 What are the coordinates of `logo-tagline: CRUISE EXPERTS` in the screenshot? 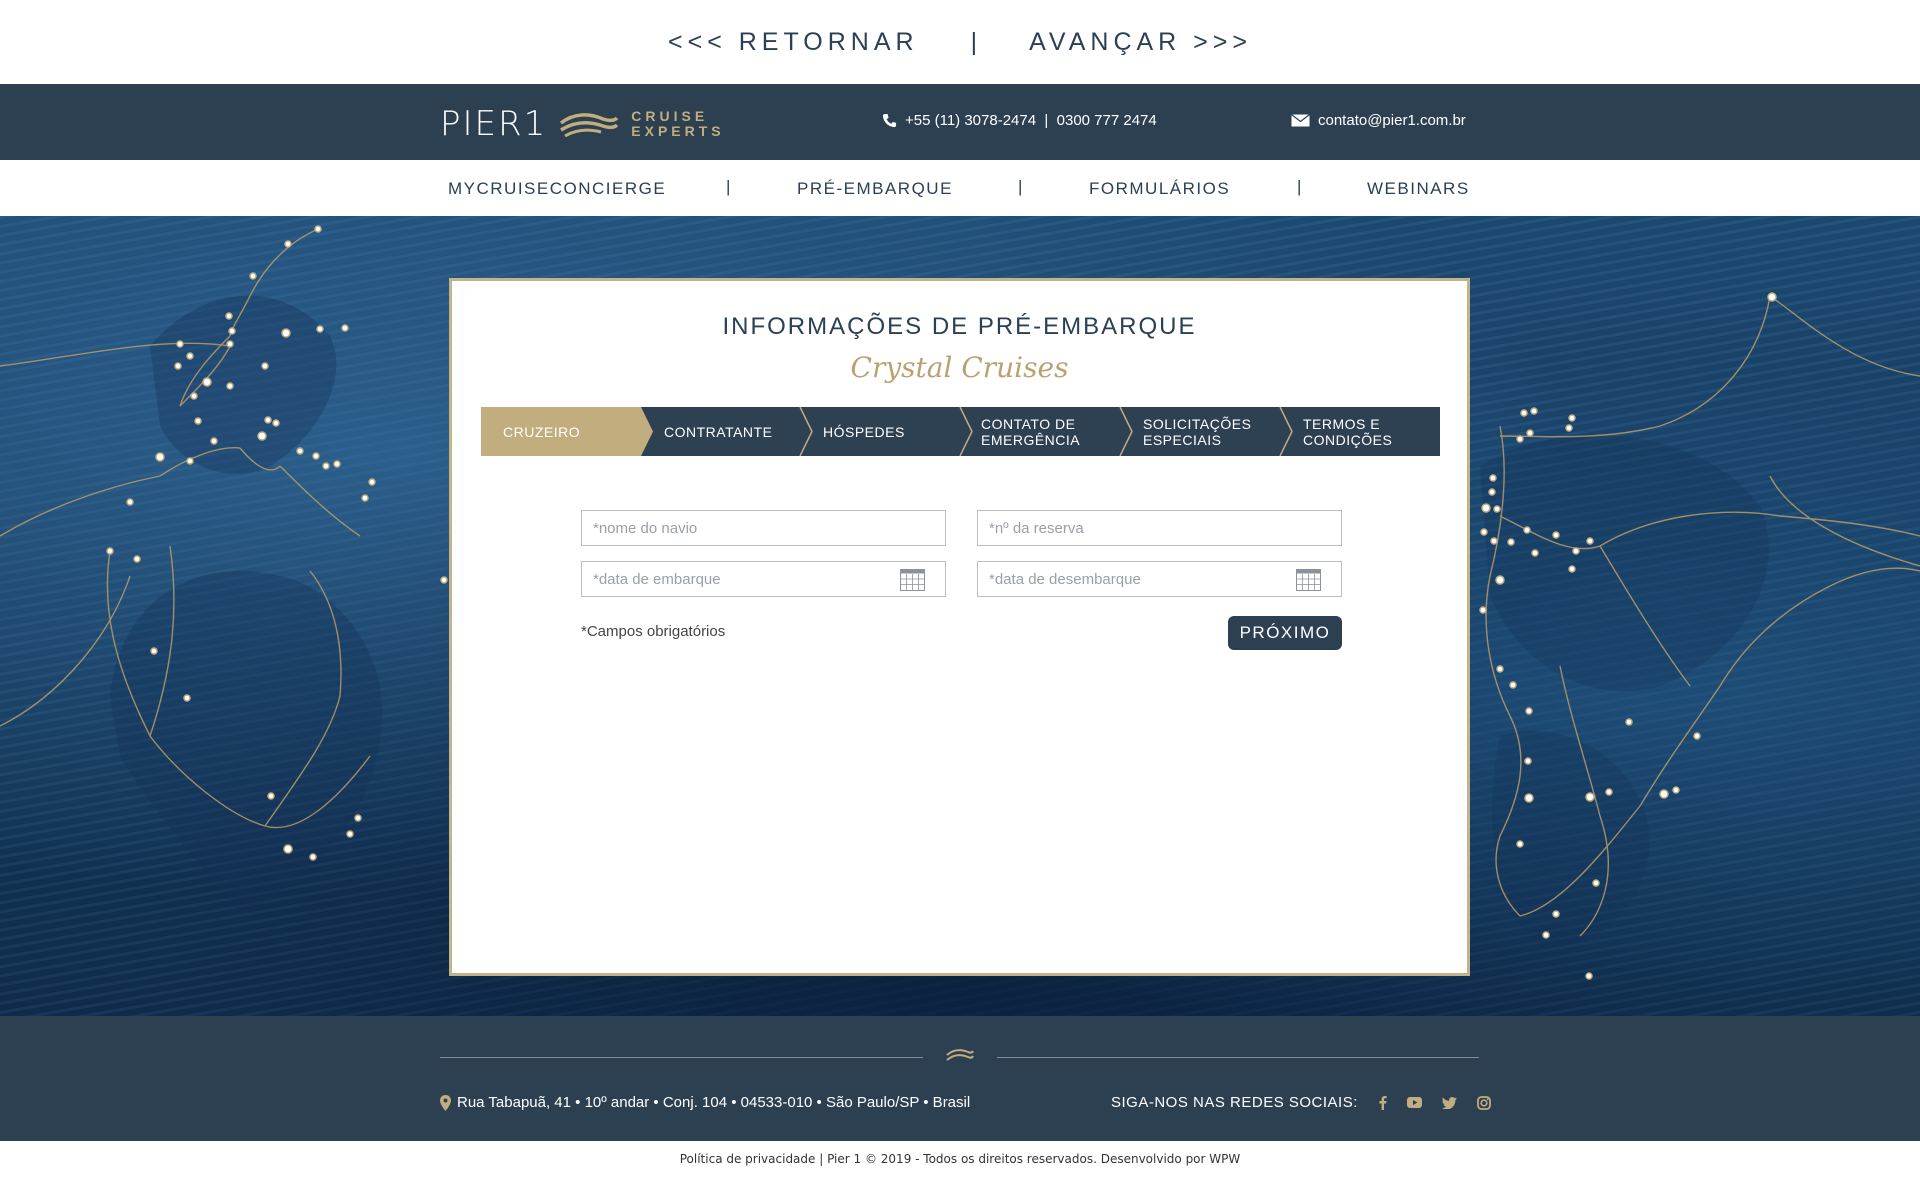 It's located at (677, 124).